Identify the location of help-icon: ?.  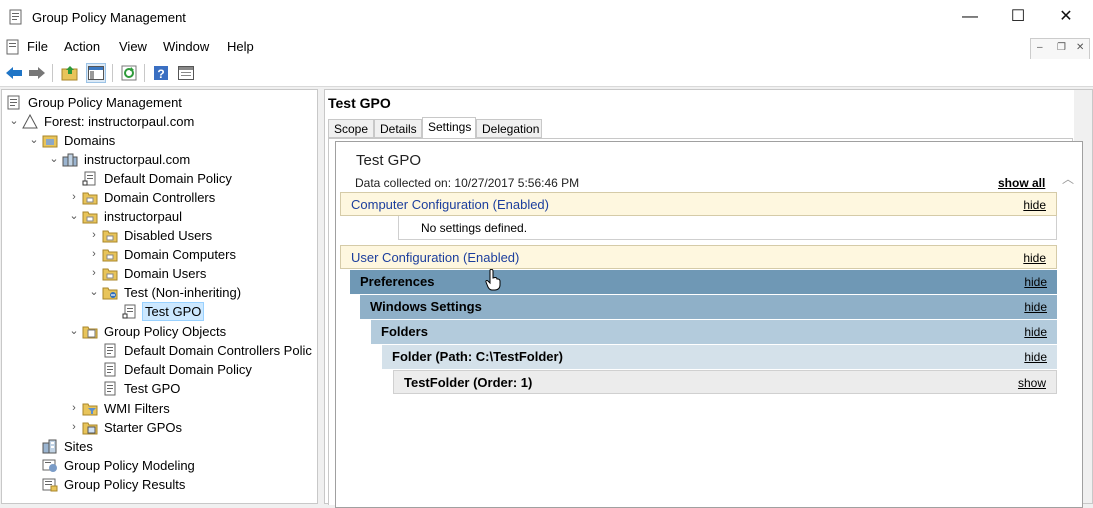
(161, 73).